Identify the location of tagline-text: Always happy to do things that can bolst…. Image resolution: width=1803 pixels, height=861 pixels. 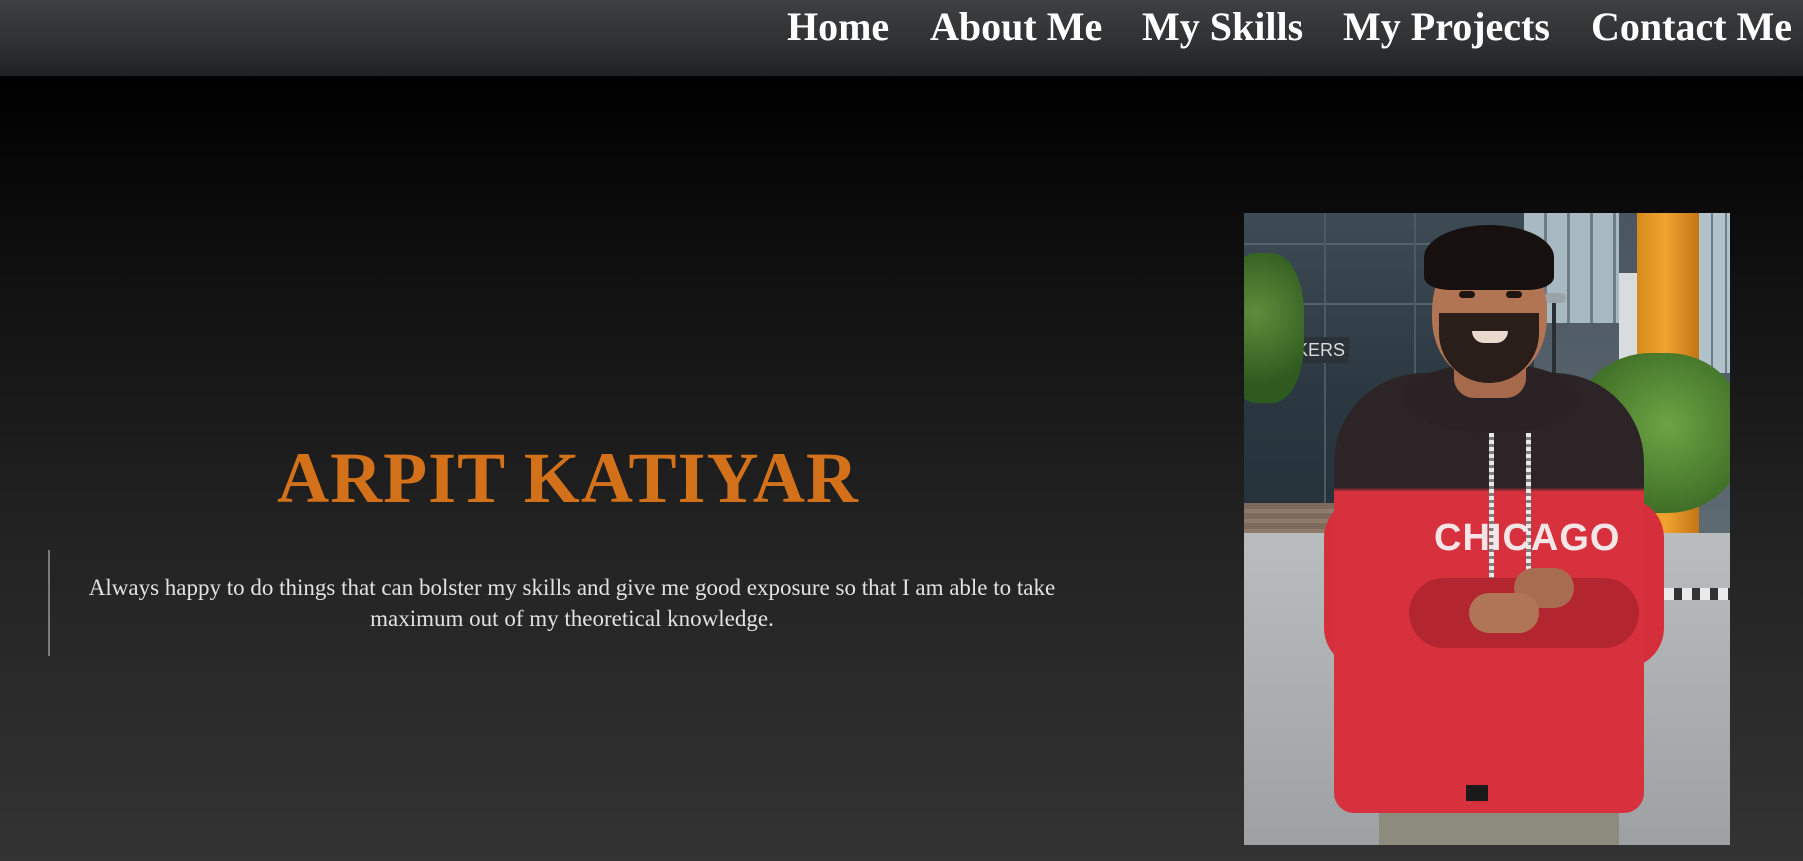
(572, 603).